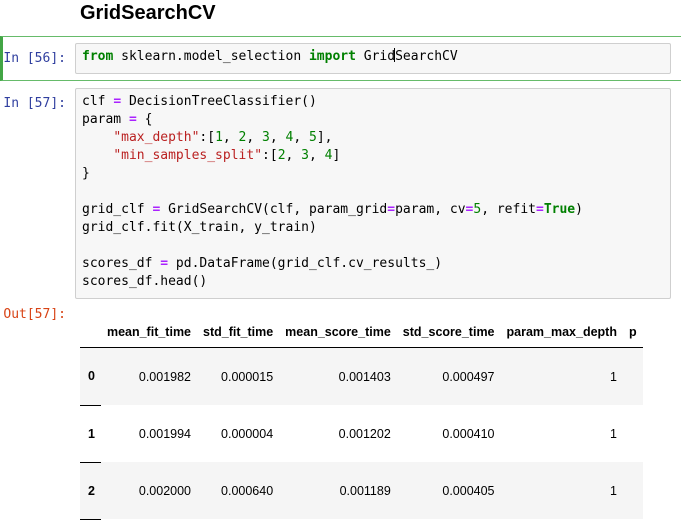 This screenshot has height=520, width=681. Describe the element at coordinates (561, 332) in the screenshot. I see `column-header: param_max_depth` at that location.